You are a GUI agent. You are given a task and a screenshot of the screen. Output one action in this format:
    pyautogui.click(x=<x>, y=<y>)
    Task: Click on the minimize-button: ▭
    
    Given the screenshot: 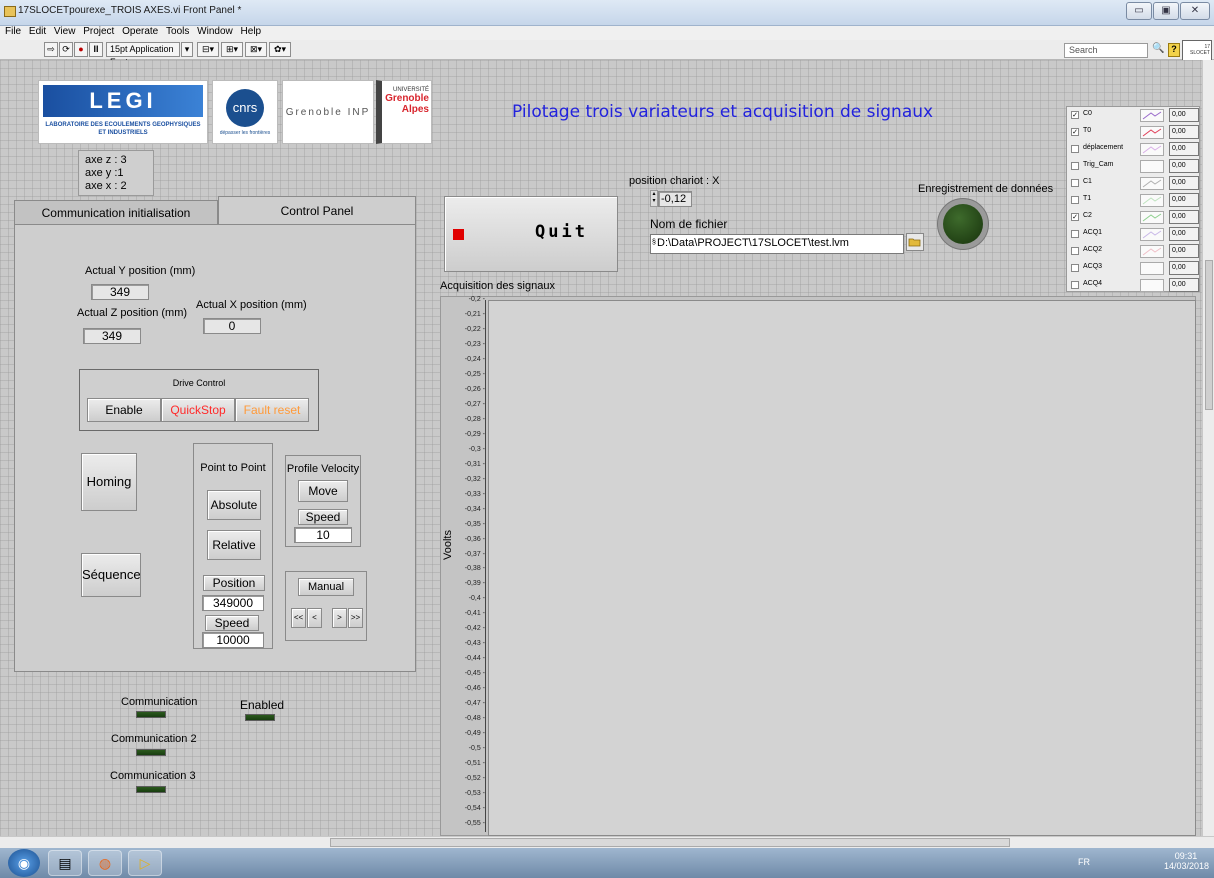 What is the action you would take?
    pyautogui.click(x=1139, y=11)
    